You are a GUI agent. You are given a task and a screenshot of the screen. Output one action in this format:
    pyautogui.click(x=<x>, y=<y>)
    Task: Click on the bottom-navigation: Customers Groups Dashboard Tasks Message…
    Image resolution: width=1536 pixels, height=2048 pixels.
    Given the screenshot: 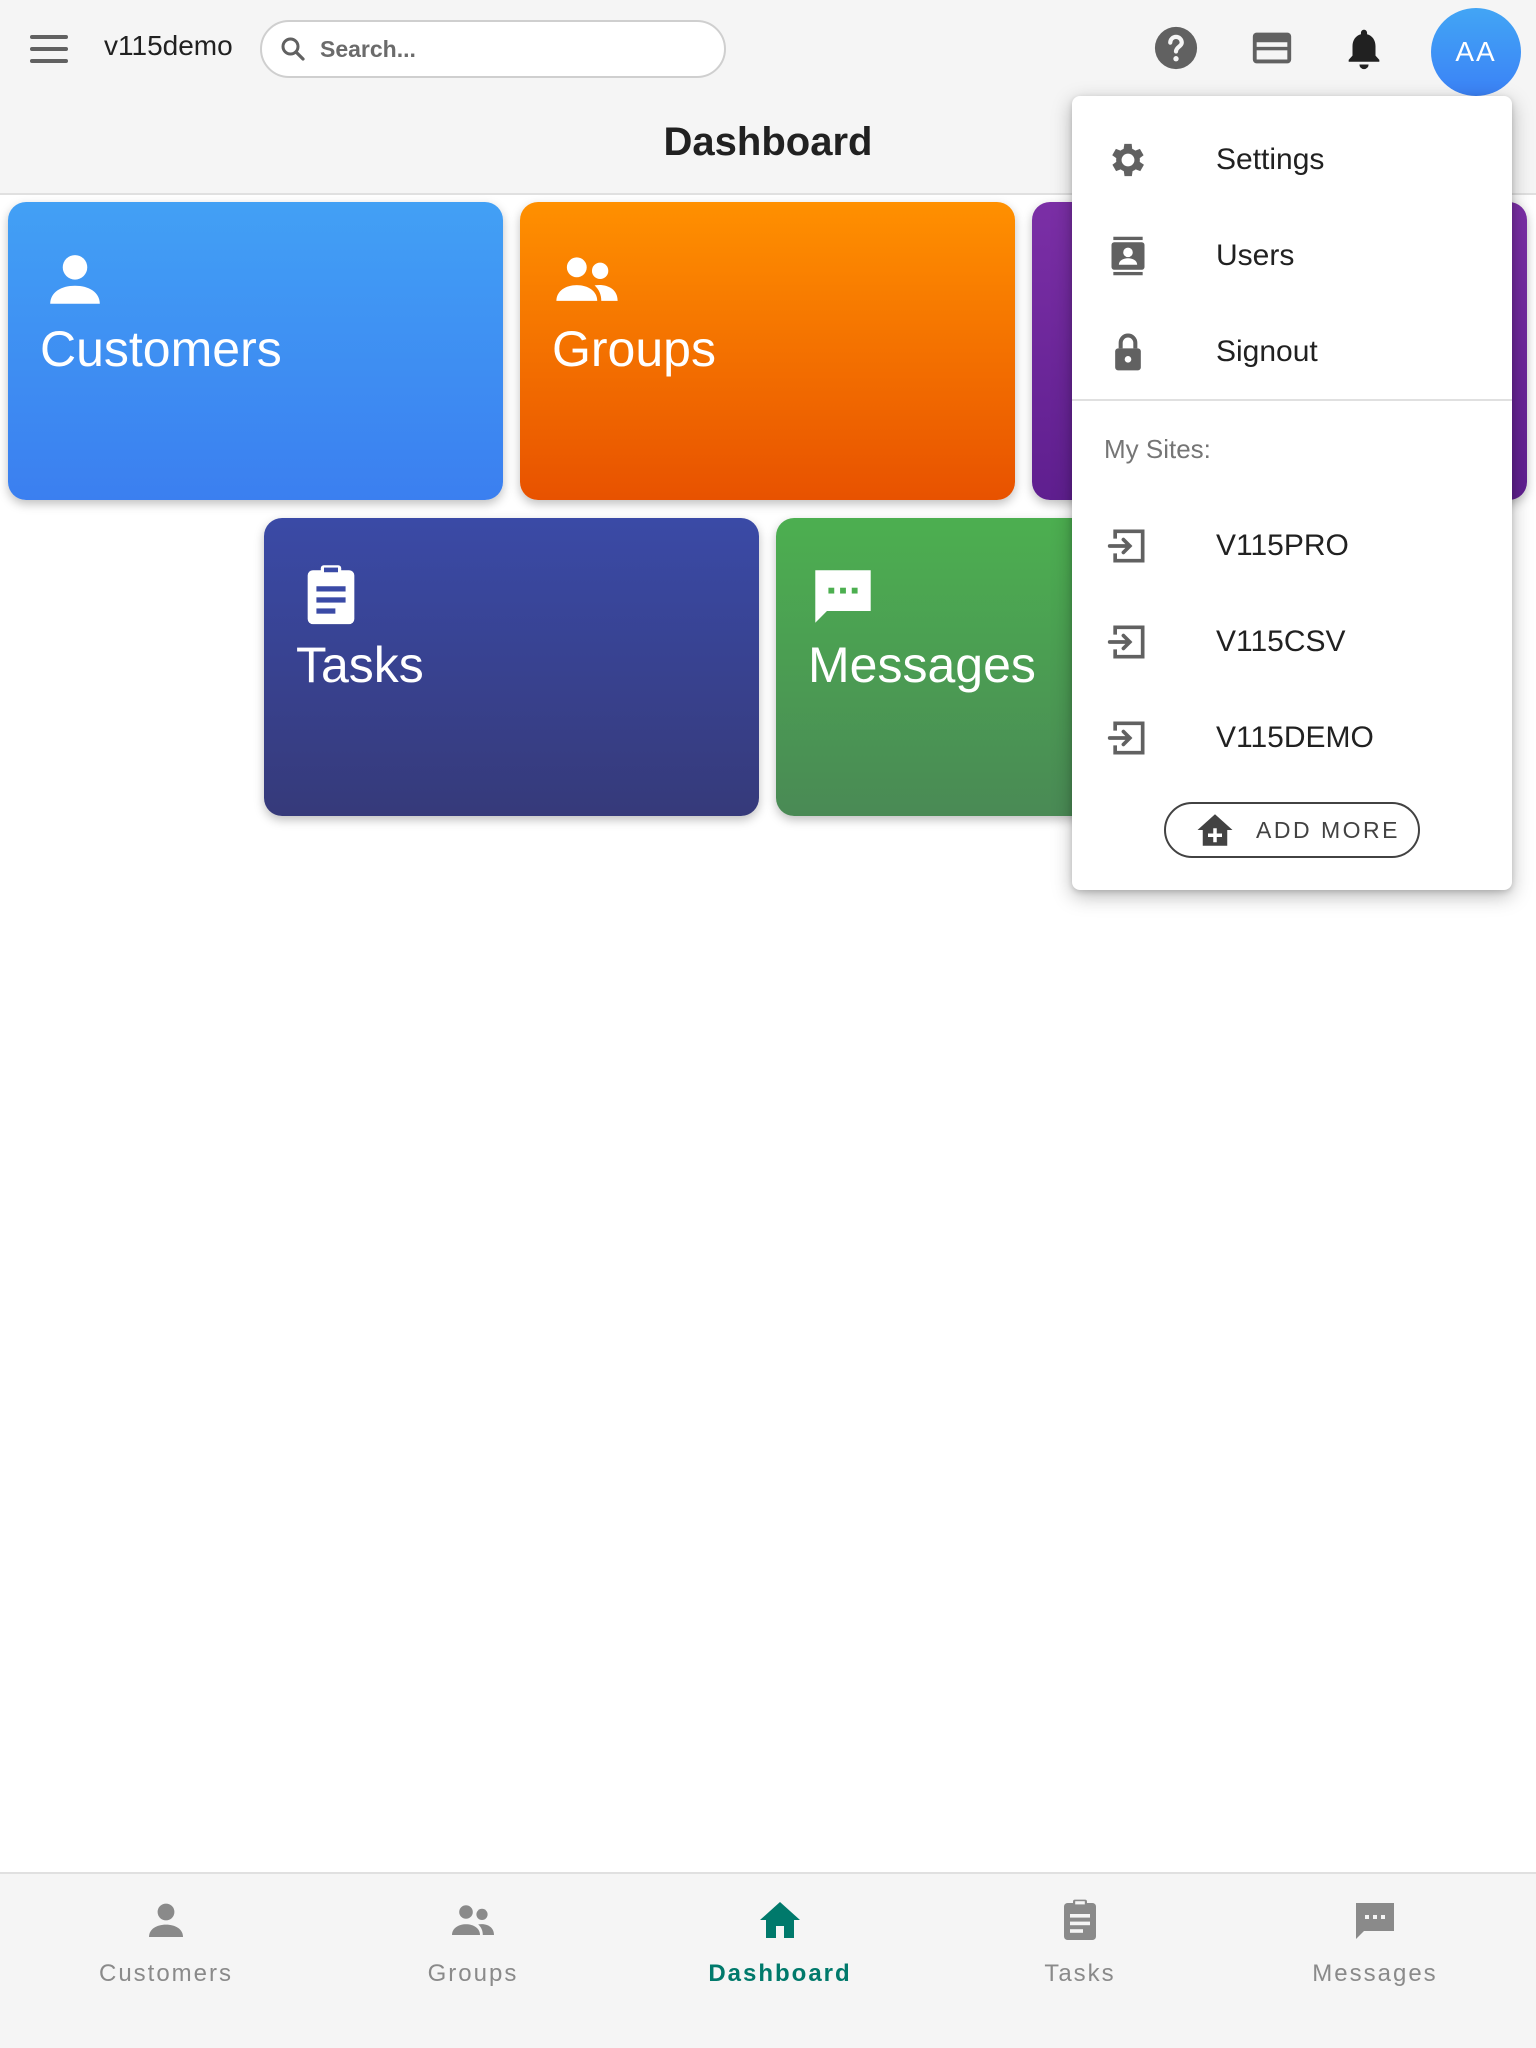 What is the action you would take?
    pyautogui.click(x=768, y=1960)
    